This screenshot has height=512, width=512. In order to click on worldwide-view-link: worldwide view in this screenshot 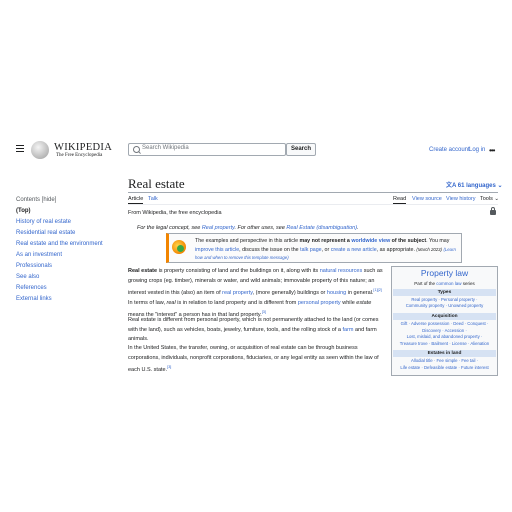, I will do `click(370, 241)`.